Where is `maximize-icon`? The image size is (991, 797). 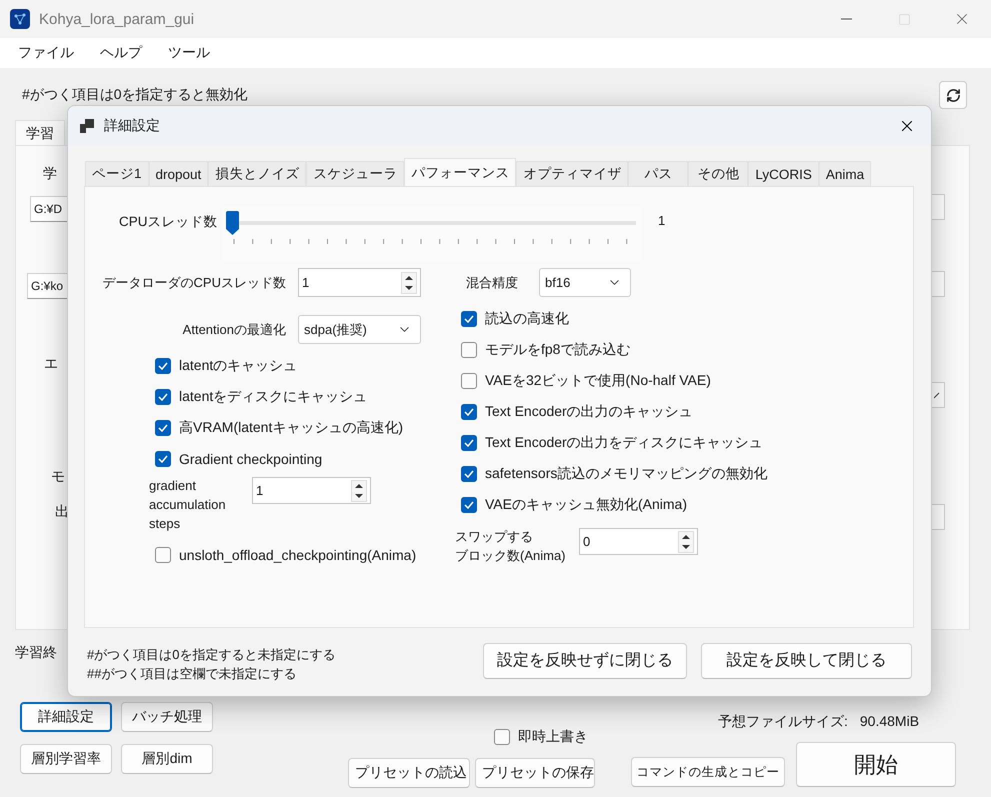
maximize-icon is located at coordinates (904, 19).